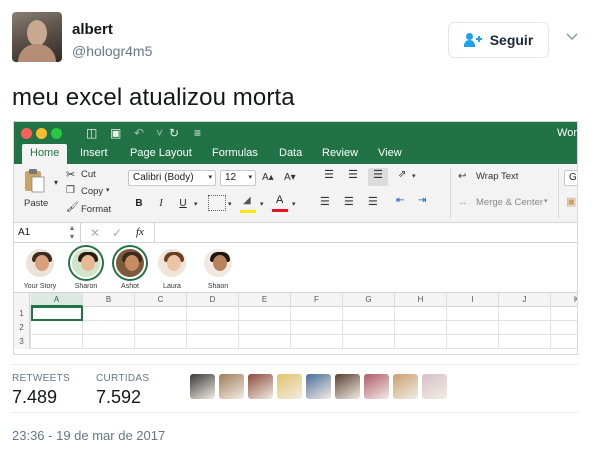 This screenshot has height=452, width=600. I want to click on font-name-select: Calibri (Body) ▾, so click(172, 178).